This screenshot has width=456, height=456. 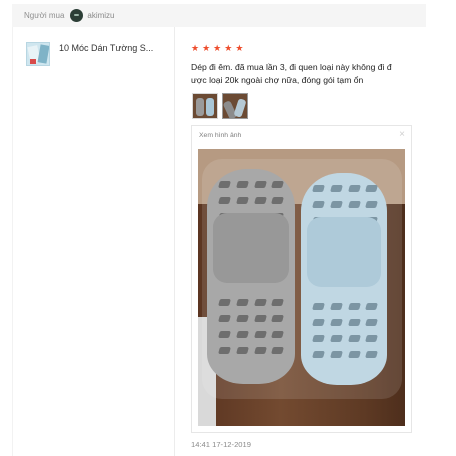 I want to click on buyer-label: Người mua, so click(x=44, y=15).